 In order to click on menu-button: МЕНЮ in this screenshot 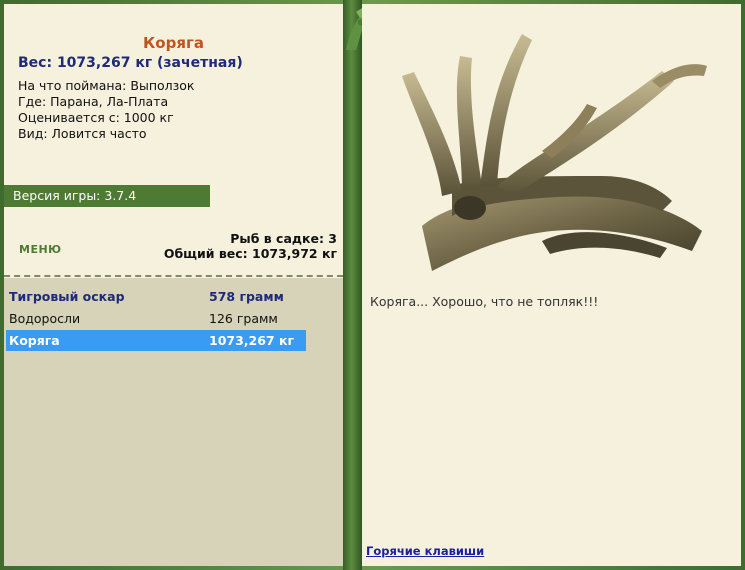, I will do `click(40, 249)`.